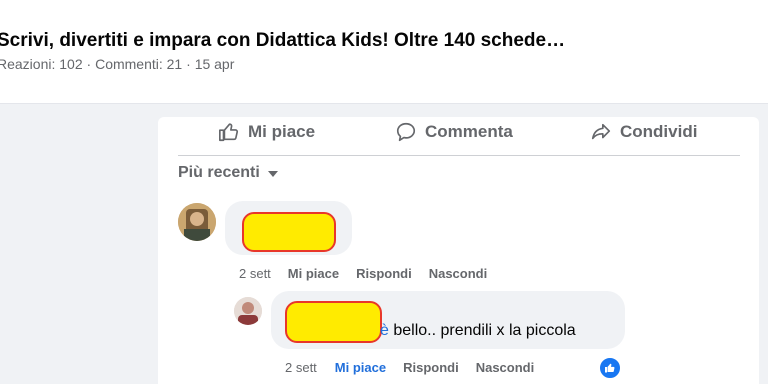 This screenshot has height=384, width=768. What do you see at coordinates (41, 64) in the screenshot?
I see `reactions-count: Reazioni: 102` at bounding box center [41, 64].